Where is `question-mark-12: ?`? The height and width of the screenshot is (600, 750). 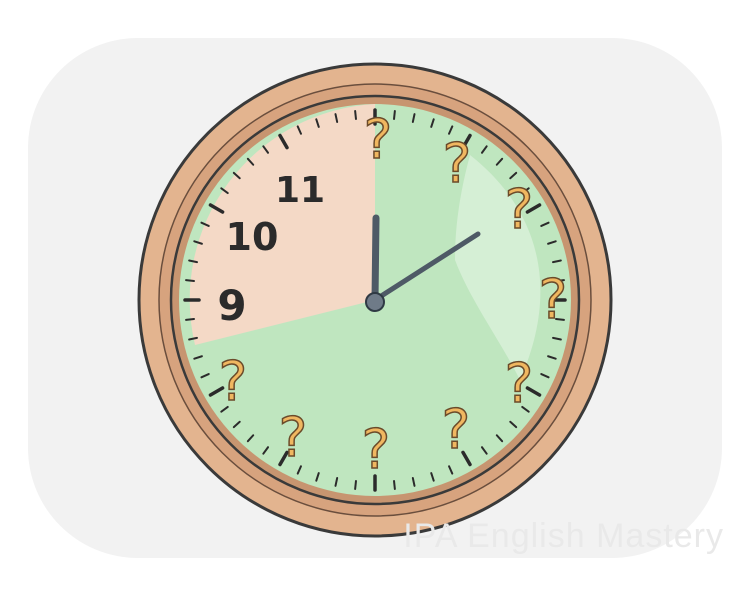 question-mark-12: ? is located at coordinates (378, 139).